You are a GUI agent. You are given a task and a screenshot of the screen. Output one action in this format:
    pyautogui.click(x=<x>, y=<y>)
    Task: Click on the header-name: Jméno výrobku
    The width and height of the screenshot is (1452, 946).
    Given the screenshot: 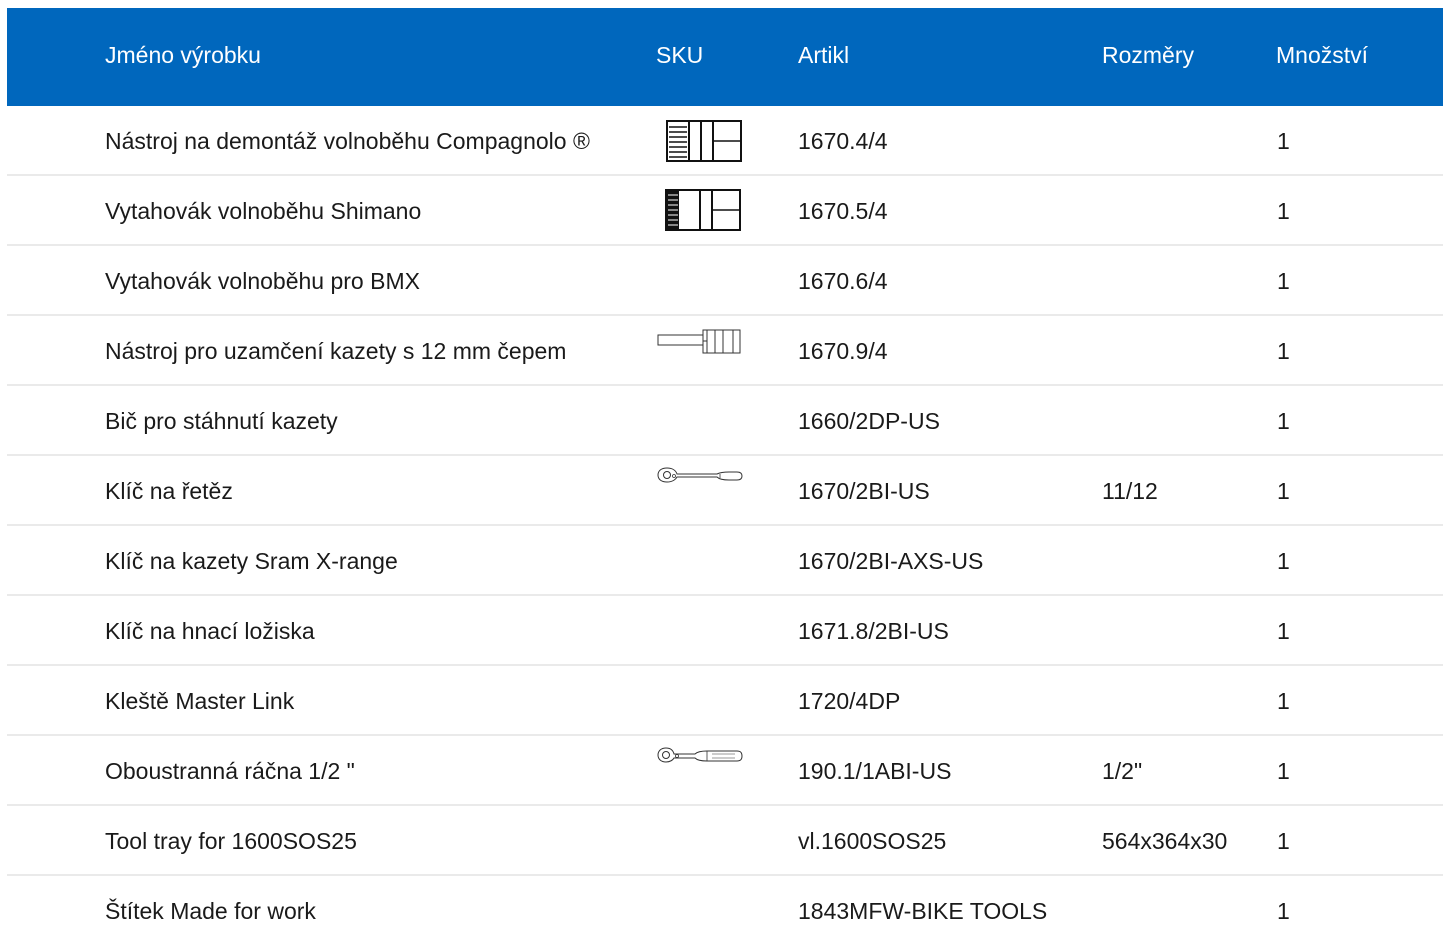 What is the action you would take?
    pyautogui.click(x=183, y=55)
    